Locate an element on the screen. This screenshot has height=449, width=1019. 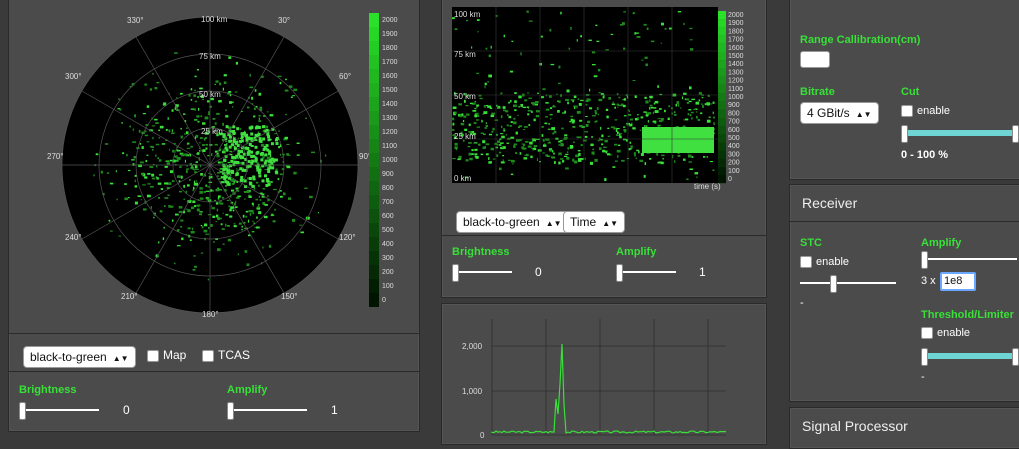
cut-enable-label: enable is located at coordinates (934, 111).